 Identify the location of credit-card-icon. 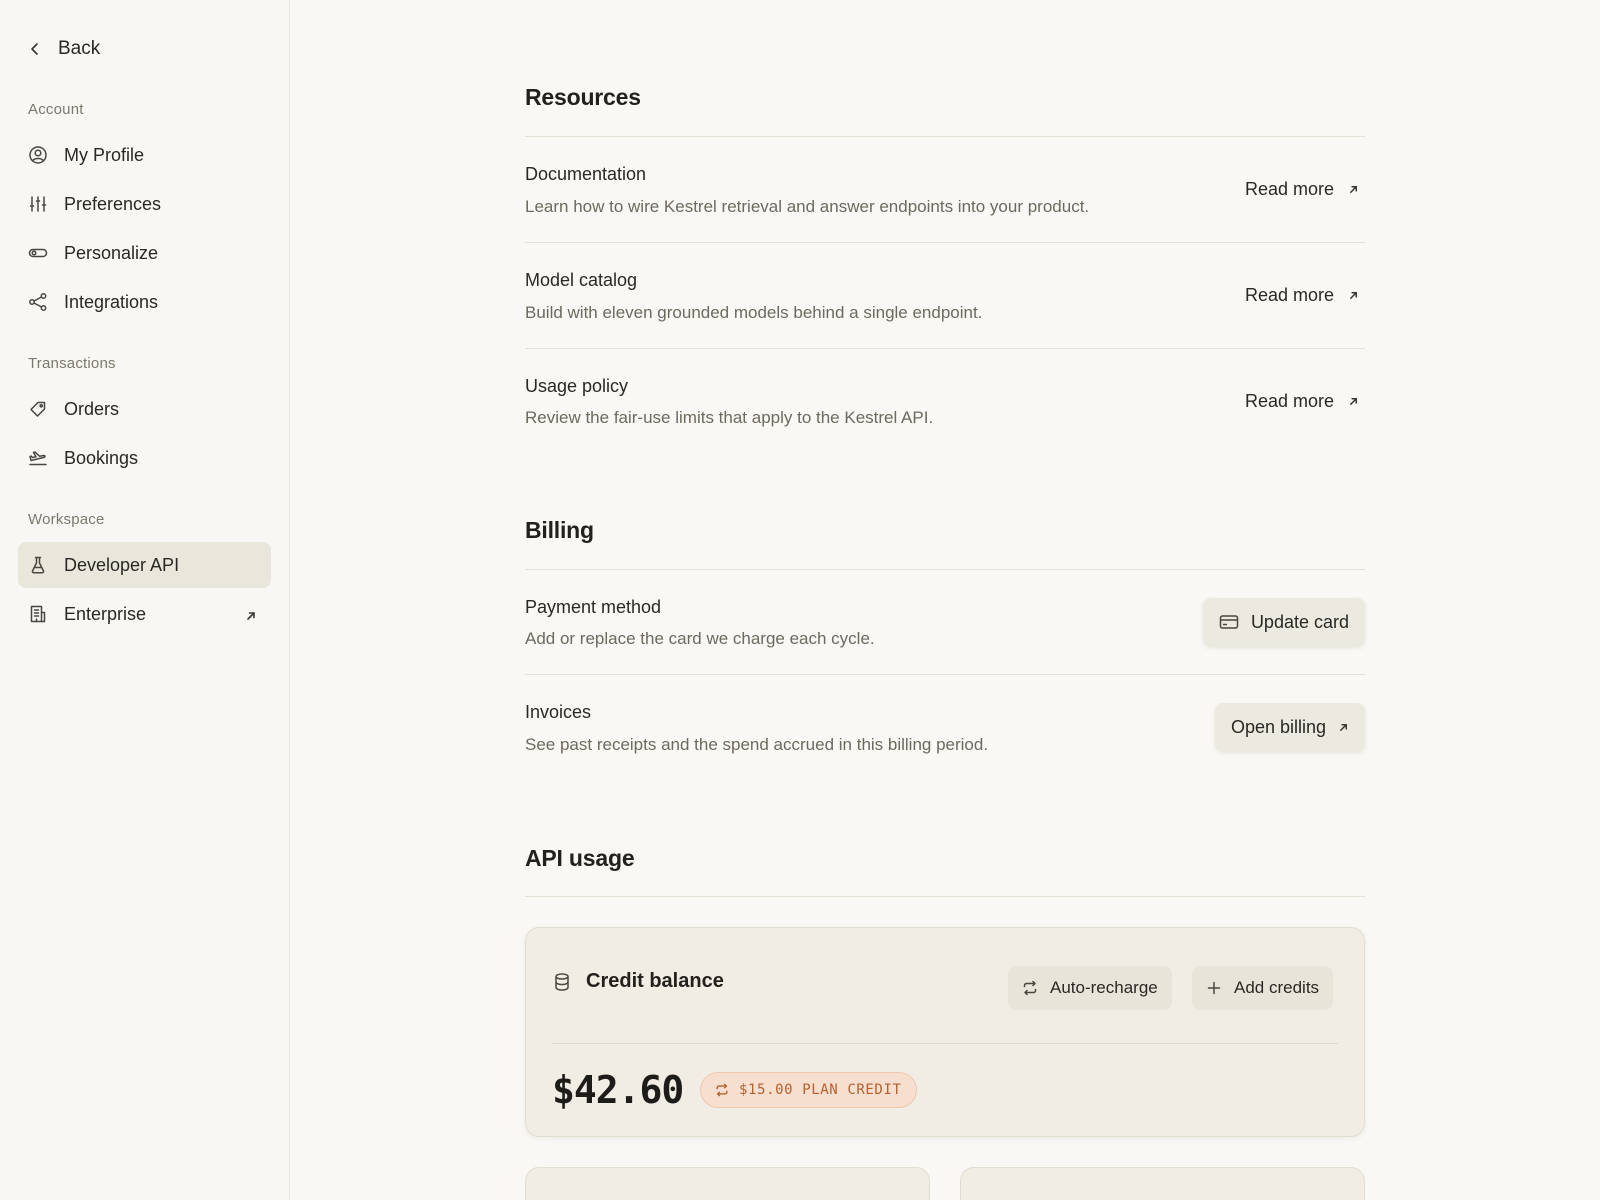
(1229, 622).